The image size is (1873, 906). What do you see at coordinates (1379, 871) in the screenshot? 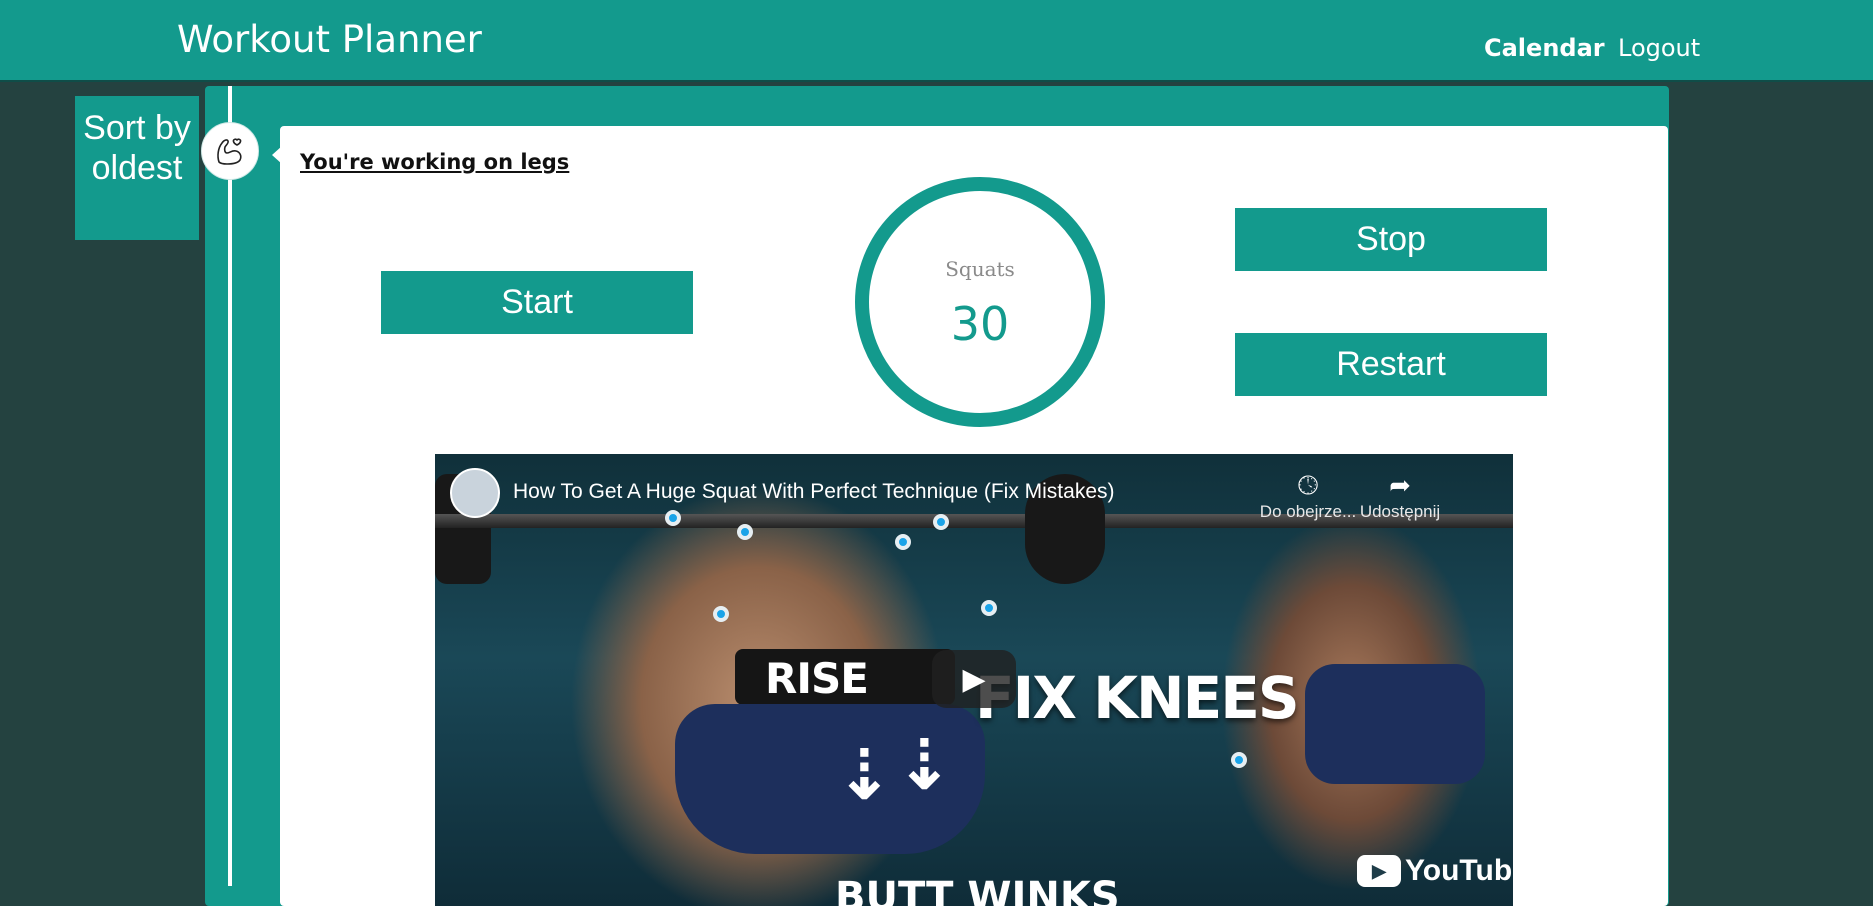
I see `youtube-play-icon: ▶` at bounding box center [1379, 871].